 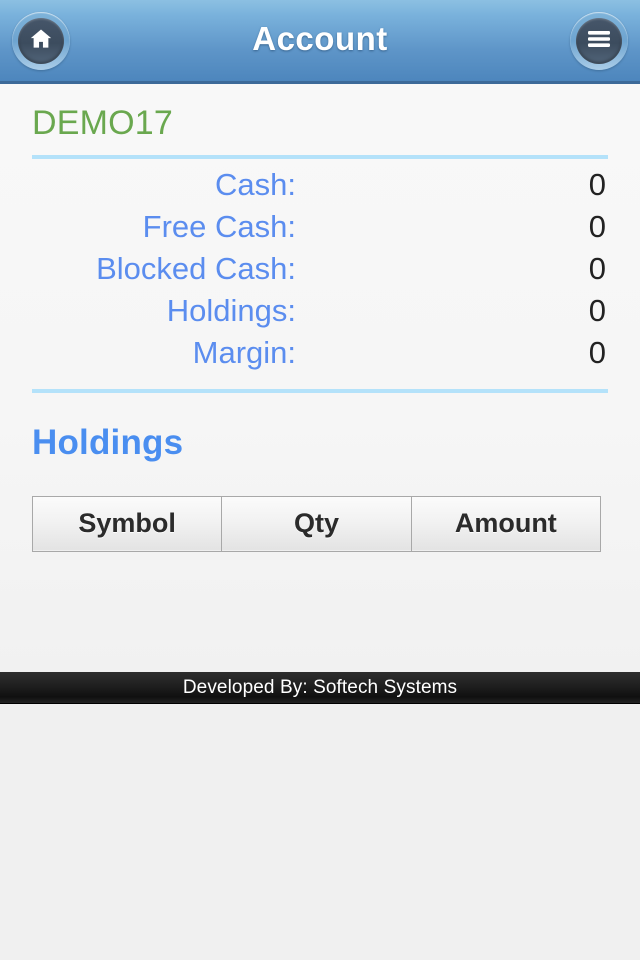 What do you see at coordinates (320, 272) in the screenshot?
I see `summary-row: Blocked Cash: 0` at bounding box center [320, 272].